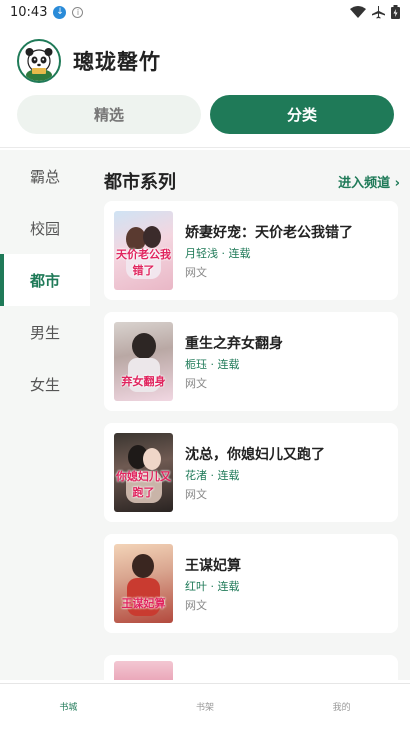 This screenshot has width=410, height=729. I want to click on book-info: 重生之弃女翻身 栀珏 · 连载 网文, so click(234, 362).